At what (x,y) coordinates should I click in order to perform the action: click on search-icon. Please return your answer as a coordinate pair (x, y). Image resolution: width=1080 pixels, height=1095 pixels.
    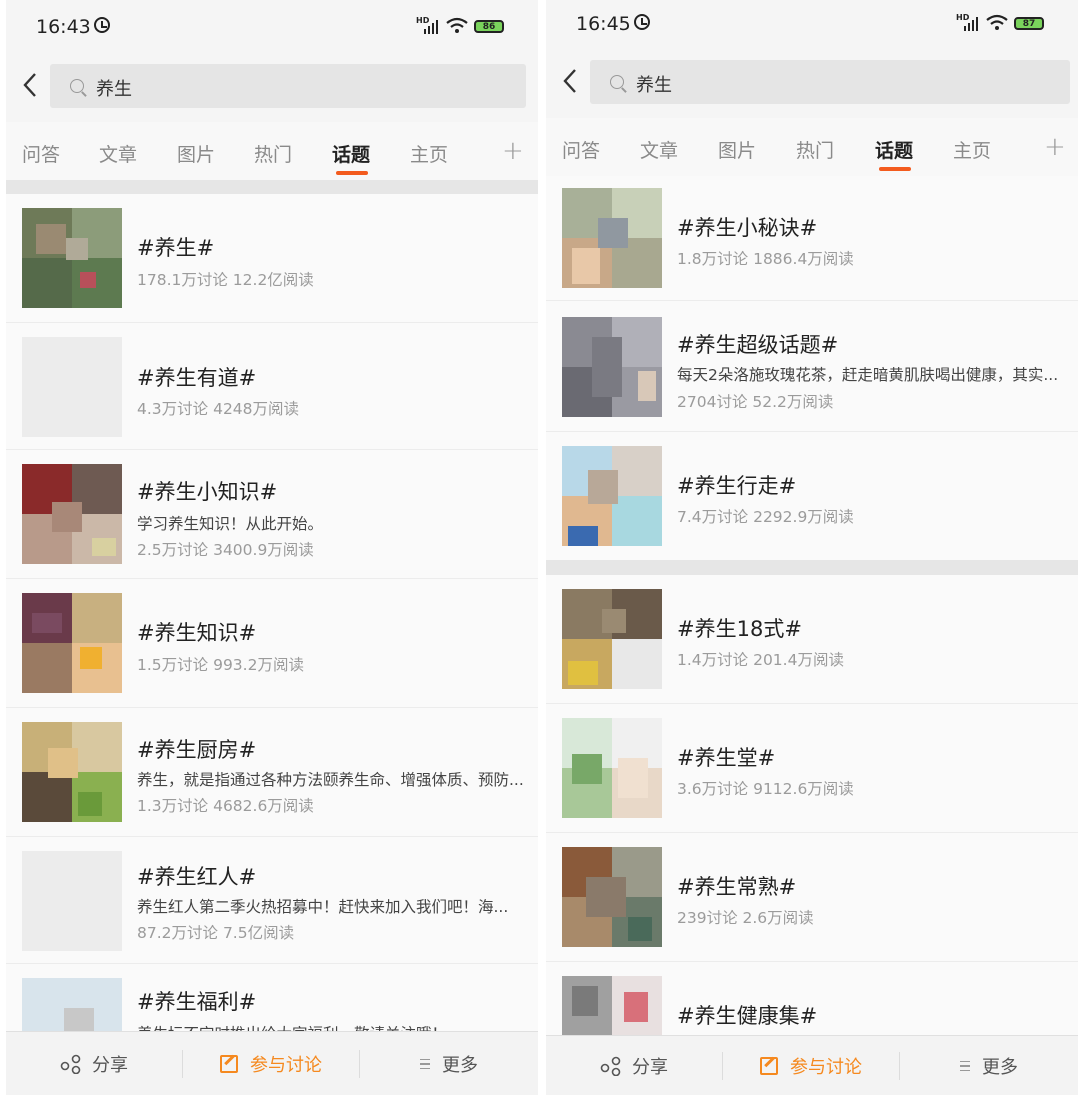
    Looking at the image, I should click on (77, 86).